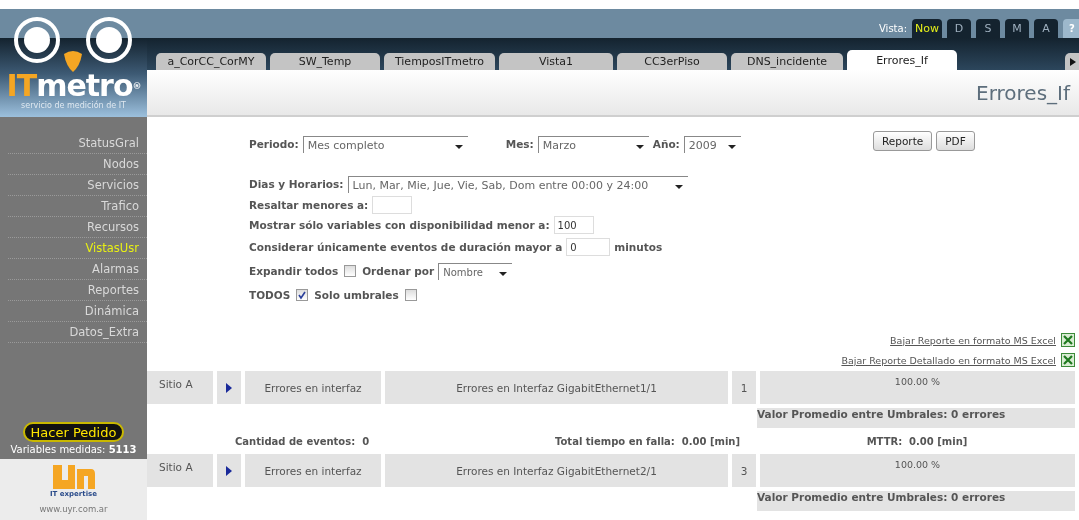 The image size is (1079, 520). Describe the element at coordinates (270, 295) in the screenshot. I see `checkbox-label: TODOS` at that location.